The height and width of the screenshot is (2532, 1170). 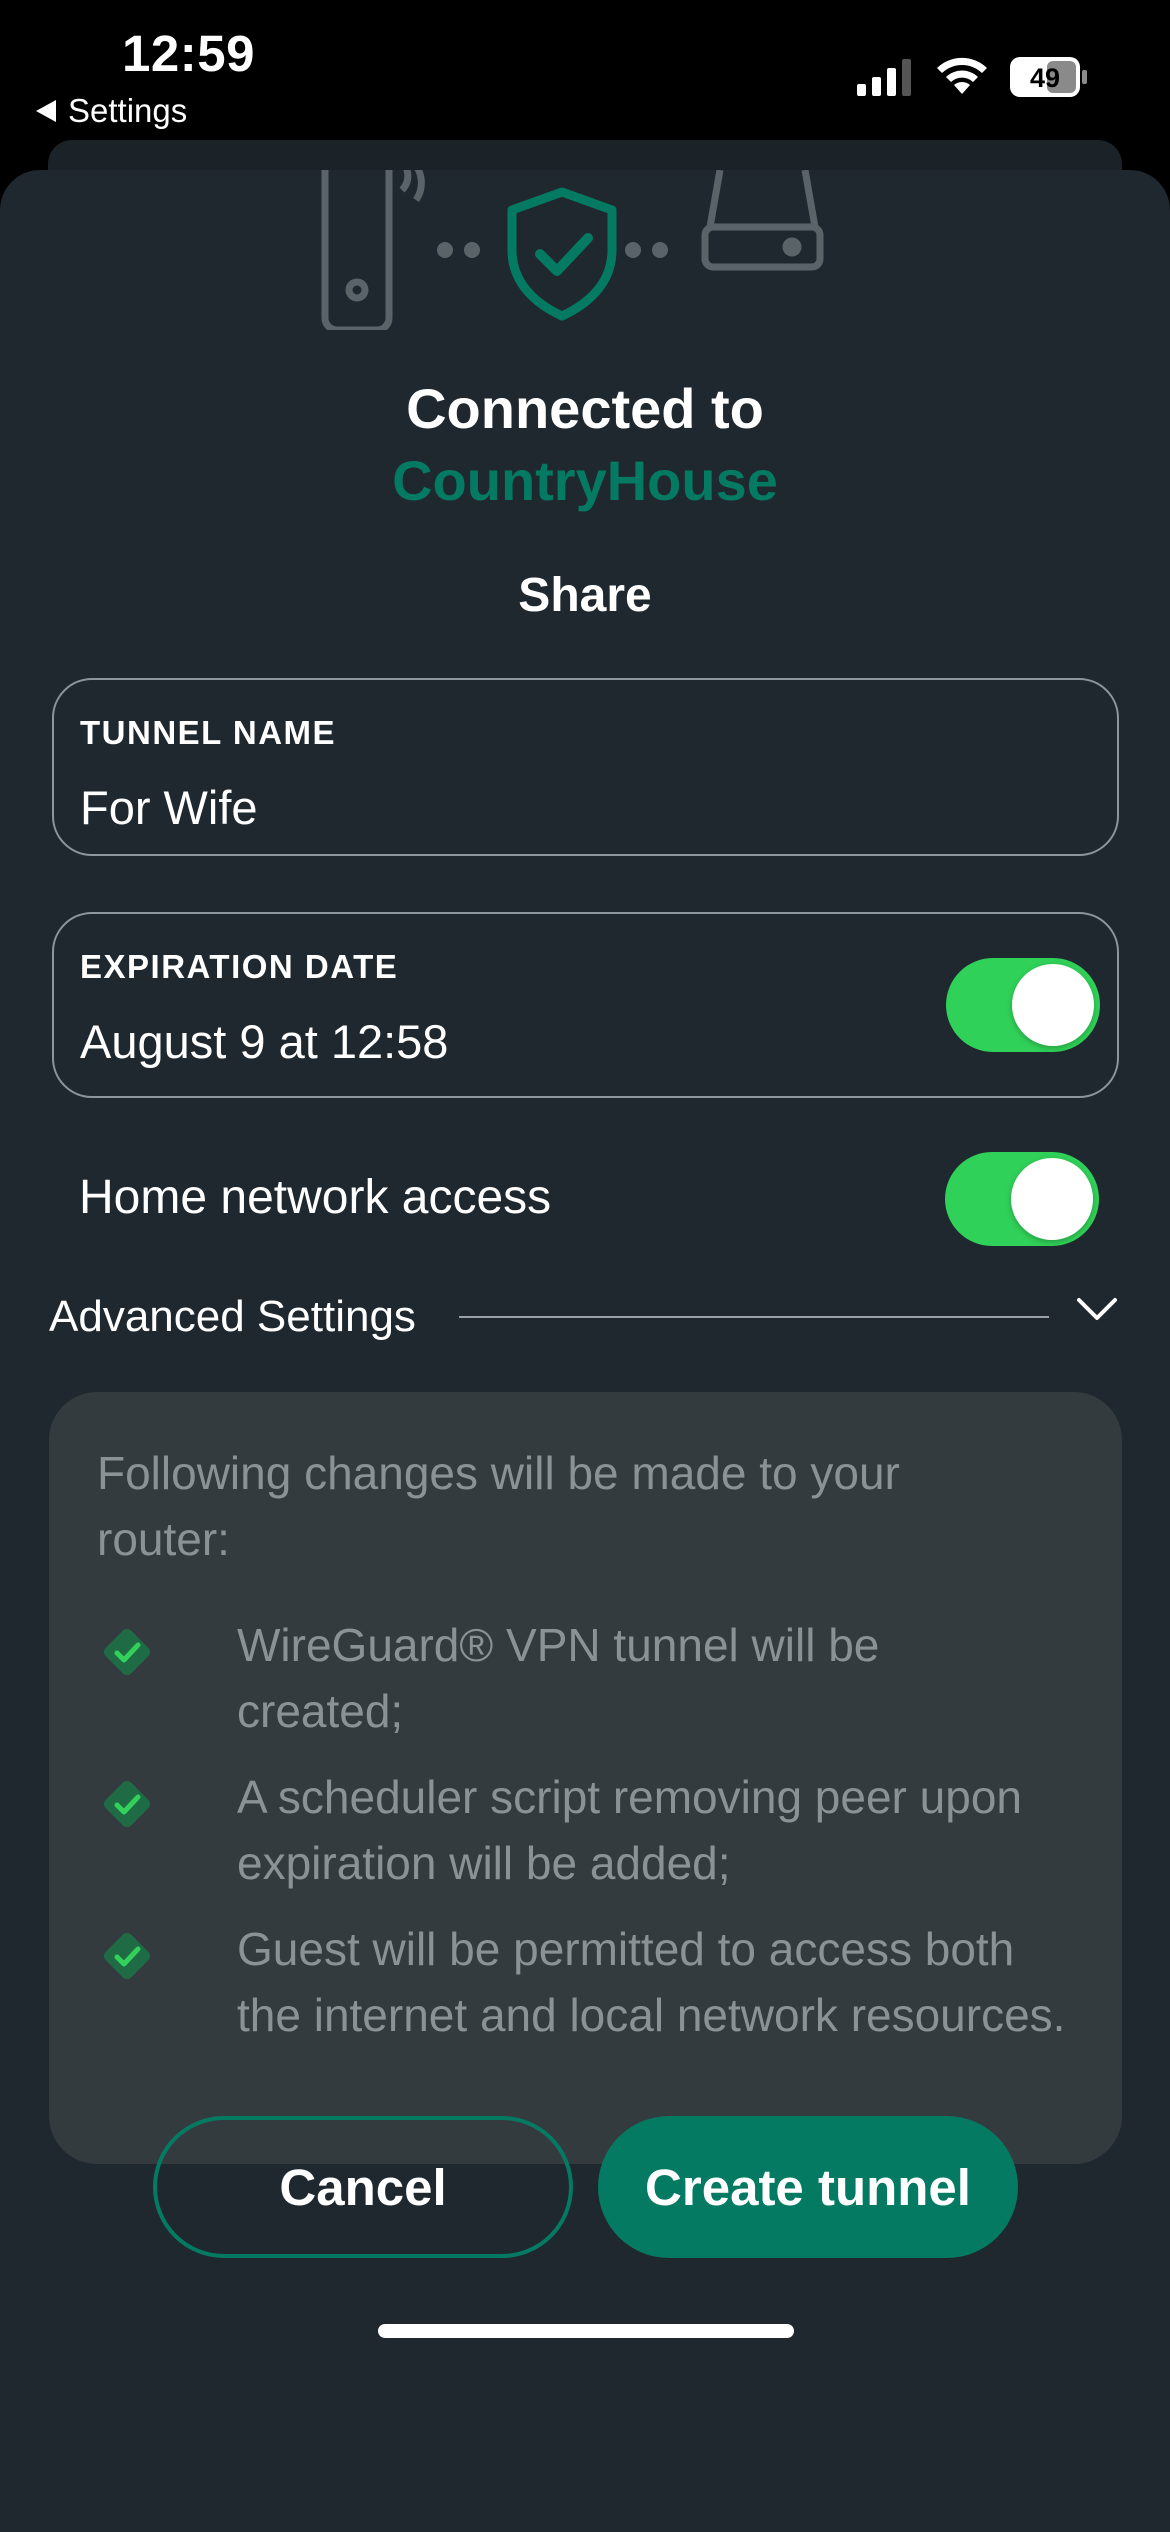 I want to click on divider, so click(x=754, y=1317).